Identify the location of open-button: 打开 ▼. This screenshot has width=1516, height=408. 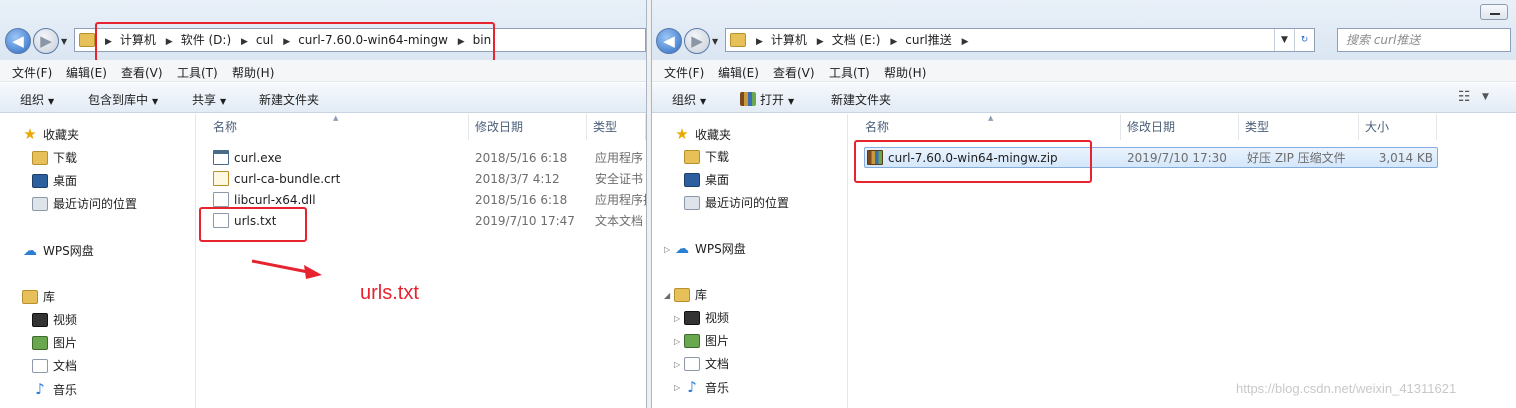
(767, 99).